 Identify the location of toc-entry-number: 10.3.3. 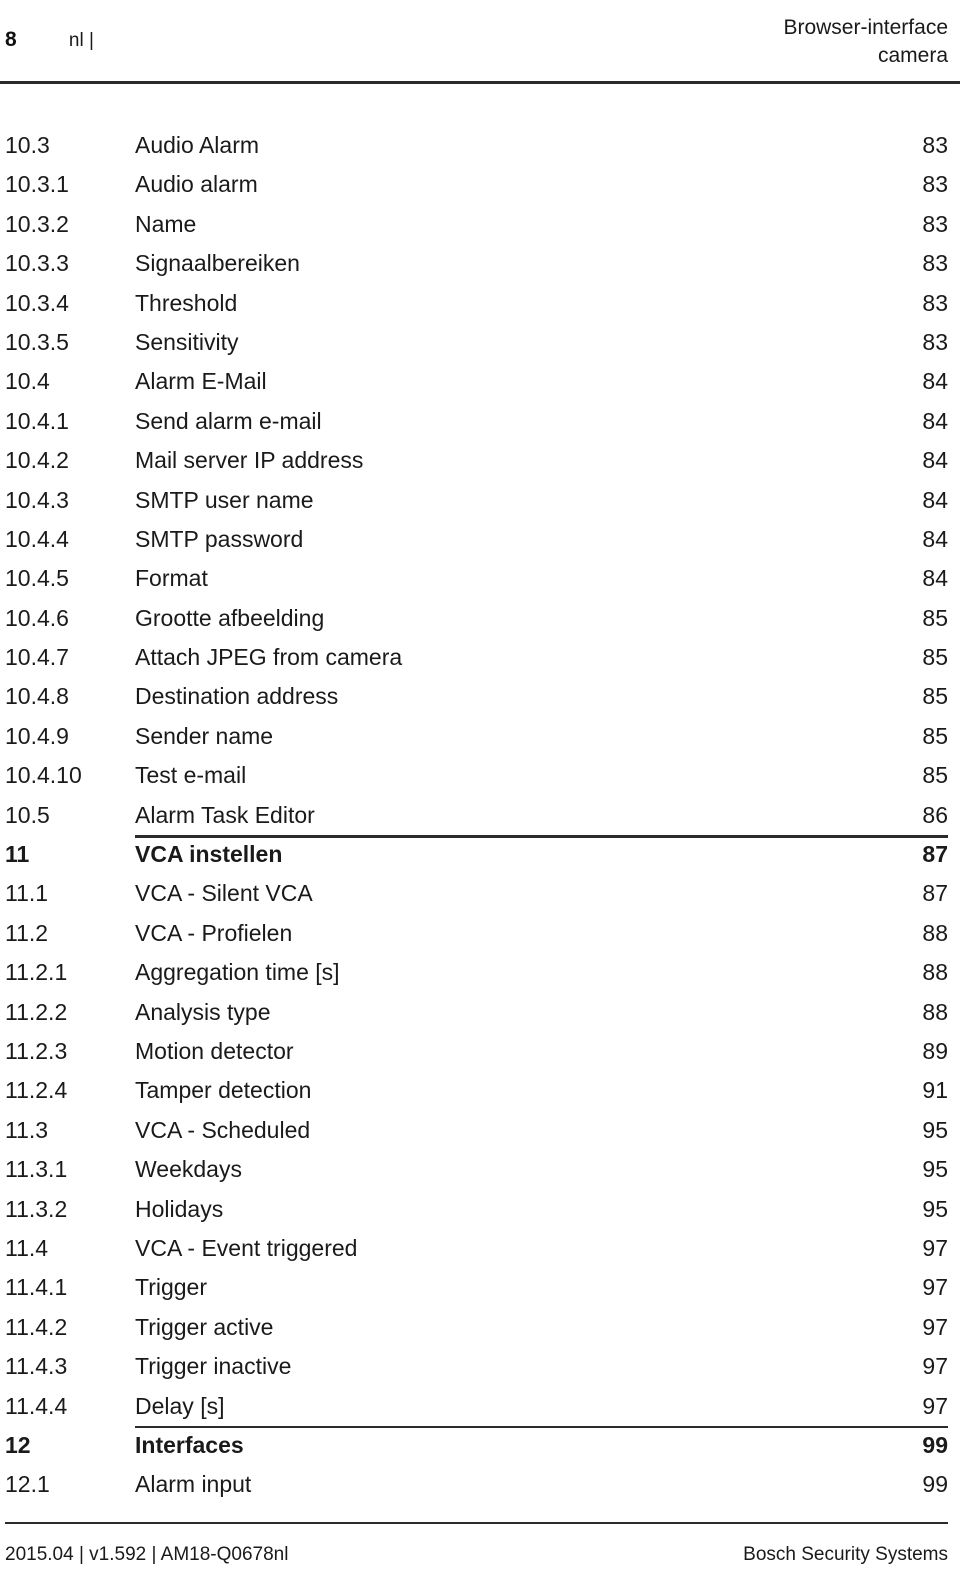
(37, 263).